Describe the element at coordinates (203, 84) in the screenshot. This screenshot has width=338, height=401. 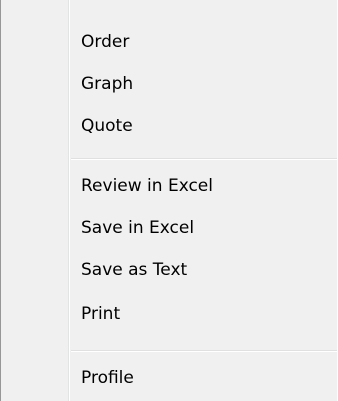
I see `menu-item-graph: Graph` at that location.